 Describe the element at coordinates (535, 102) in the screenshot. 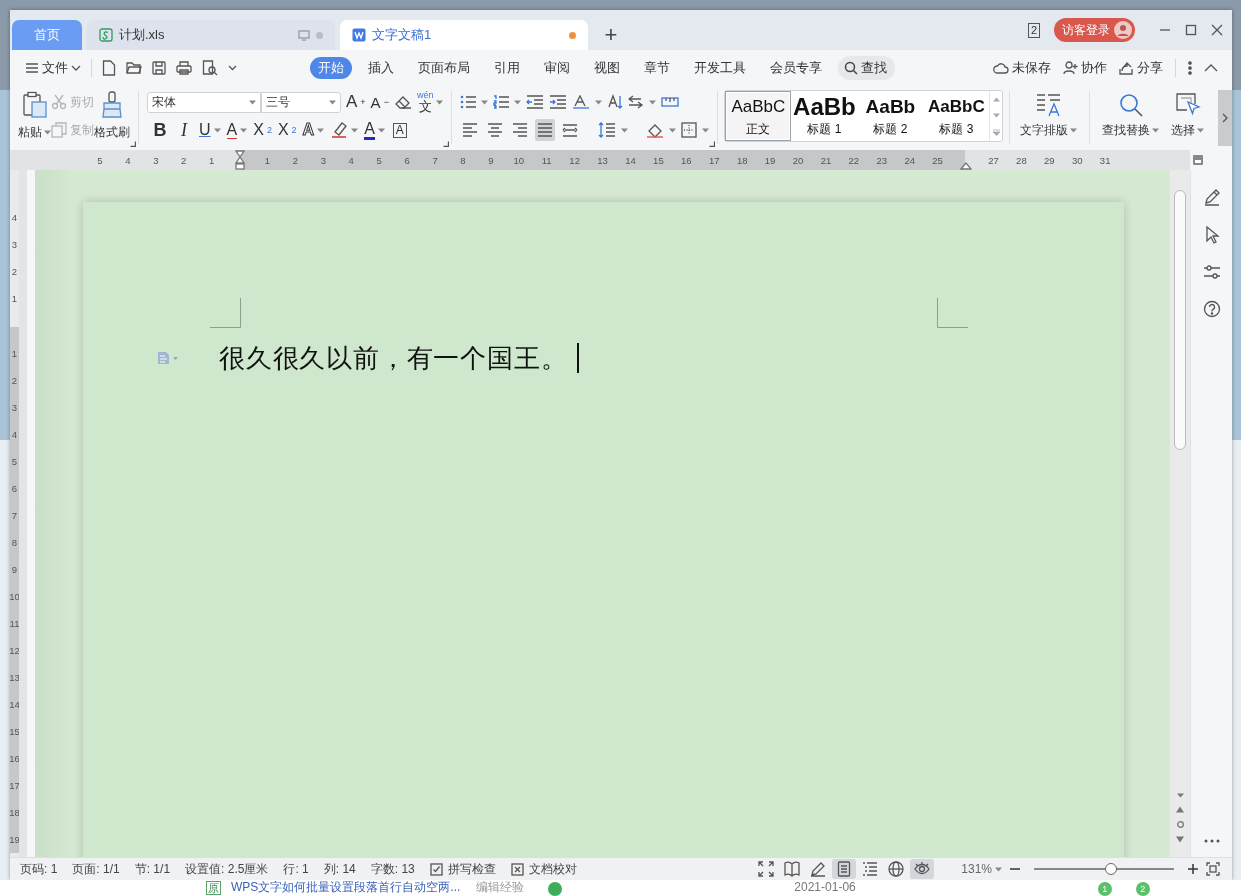

I see `decrease-indent-icon` at that location.